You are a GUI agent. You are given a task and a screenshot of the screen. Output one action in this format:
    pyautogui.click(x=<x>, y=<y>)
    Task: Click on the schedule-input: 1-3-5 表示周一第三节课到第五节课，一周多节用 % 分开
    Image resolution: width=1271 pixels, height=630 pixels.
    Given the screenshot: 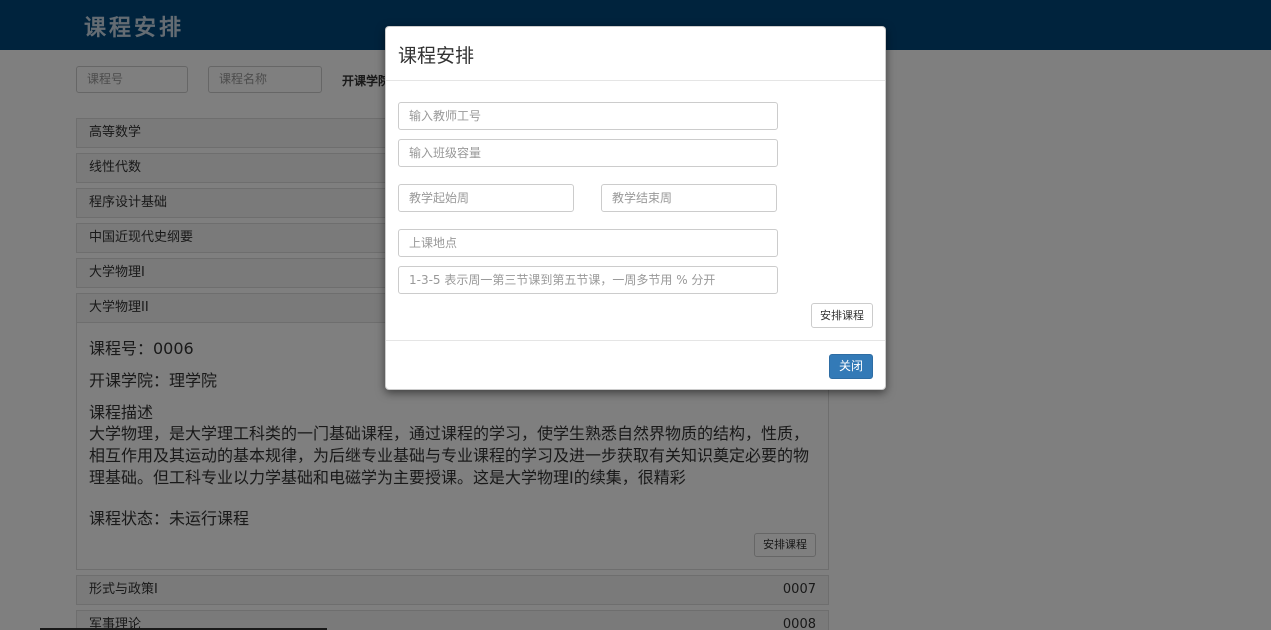 What is the action you would take?
    pyautogui.click(x=588, y=280)
    